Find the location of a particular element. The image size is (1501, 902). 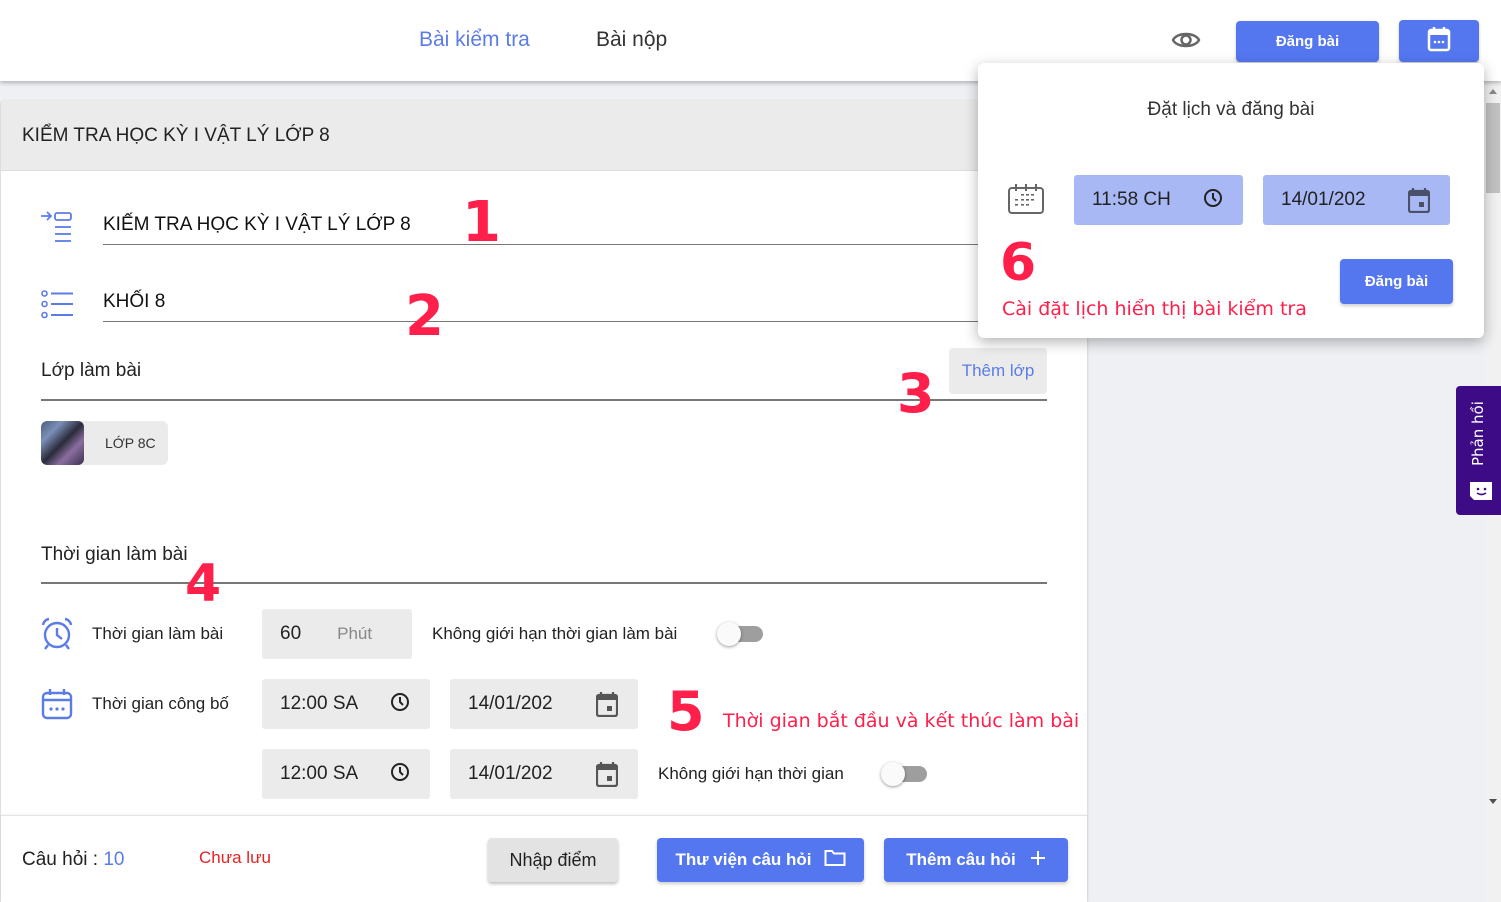

time-section-label: Thời gian làm bài is located at coordinates (114, 554).